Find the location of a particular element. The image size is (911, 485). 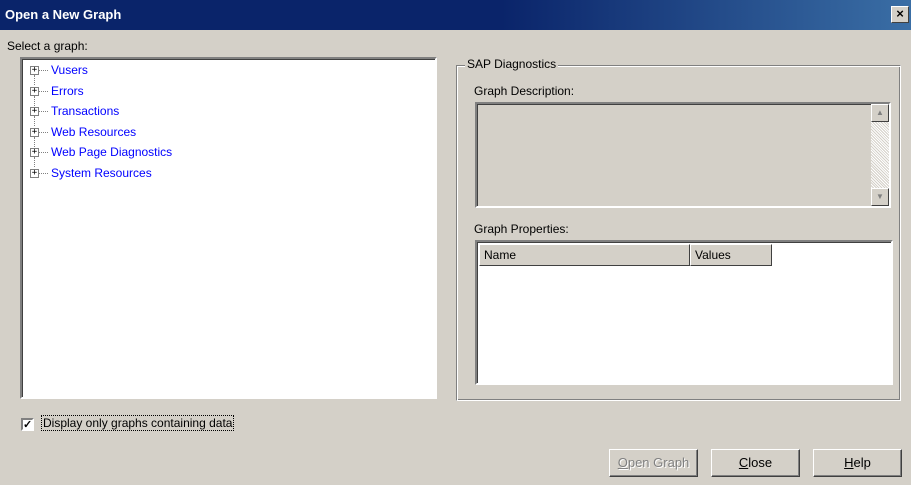

close-button: Close is located at coordinates (755, 463).